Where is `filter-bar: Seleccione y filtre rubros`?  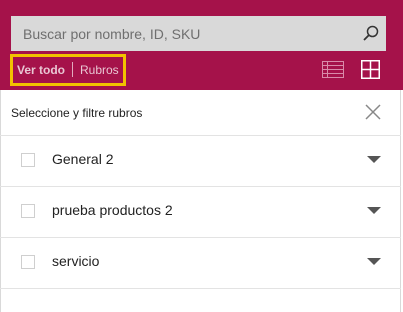
filter-bar: Seleccione y filtre rubros is located at coordinates (200, 113).